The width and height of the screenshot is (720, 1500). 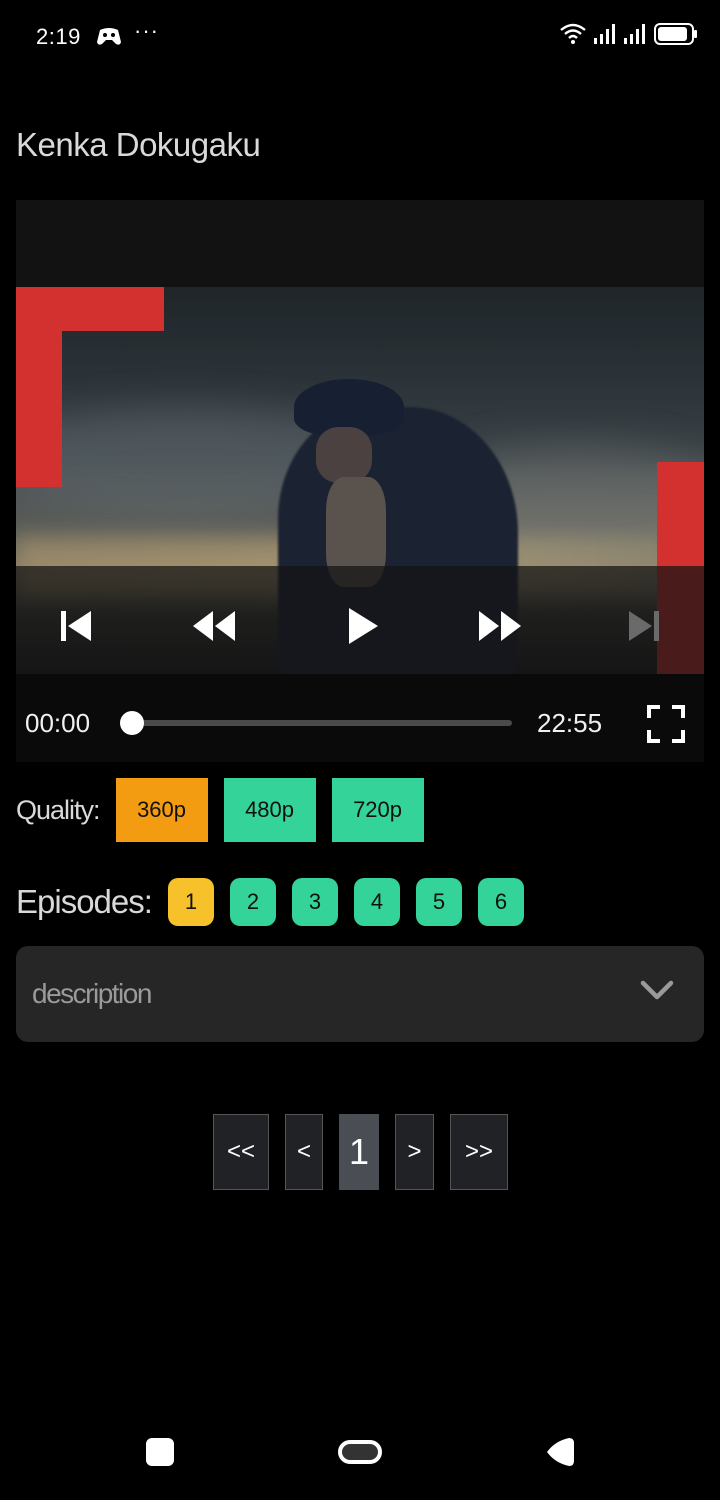 I want to click on rewind-button, so click(x=214, y=626).